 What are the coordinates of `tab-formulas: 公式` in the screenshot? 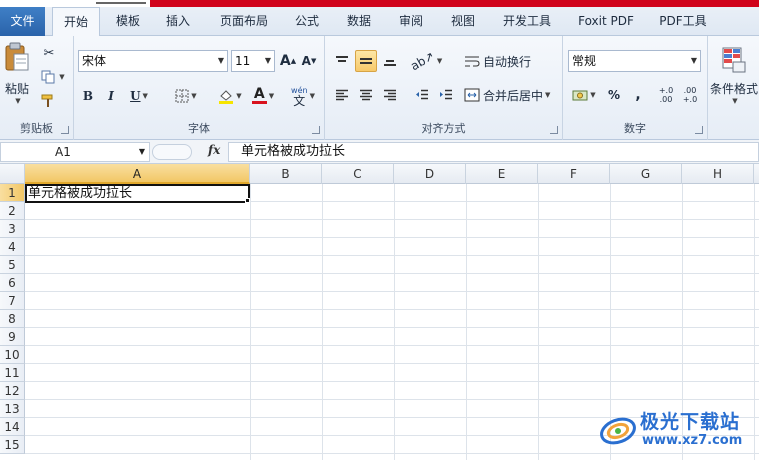 It's located at (307, 21).